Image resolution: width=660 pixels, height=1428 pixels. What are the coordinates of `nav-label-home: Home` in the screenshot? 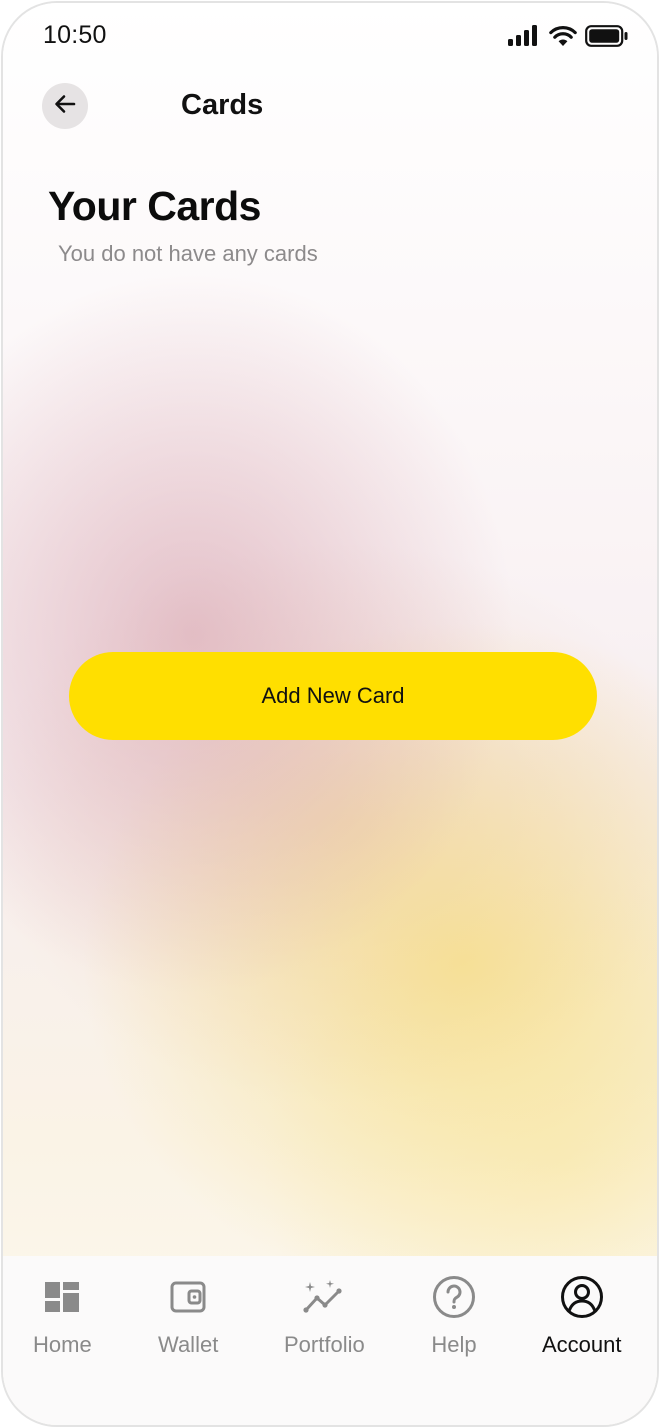 It's located at (62, 1344).